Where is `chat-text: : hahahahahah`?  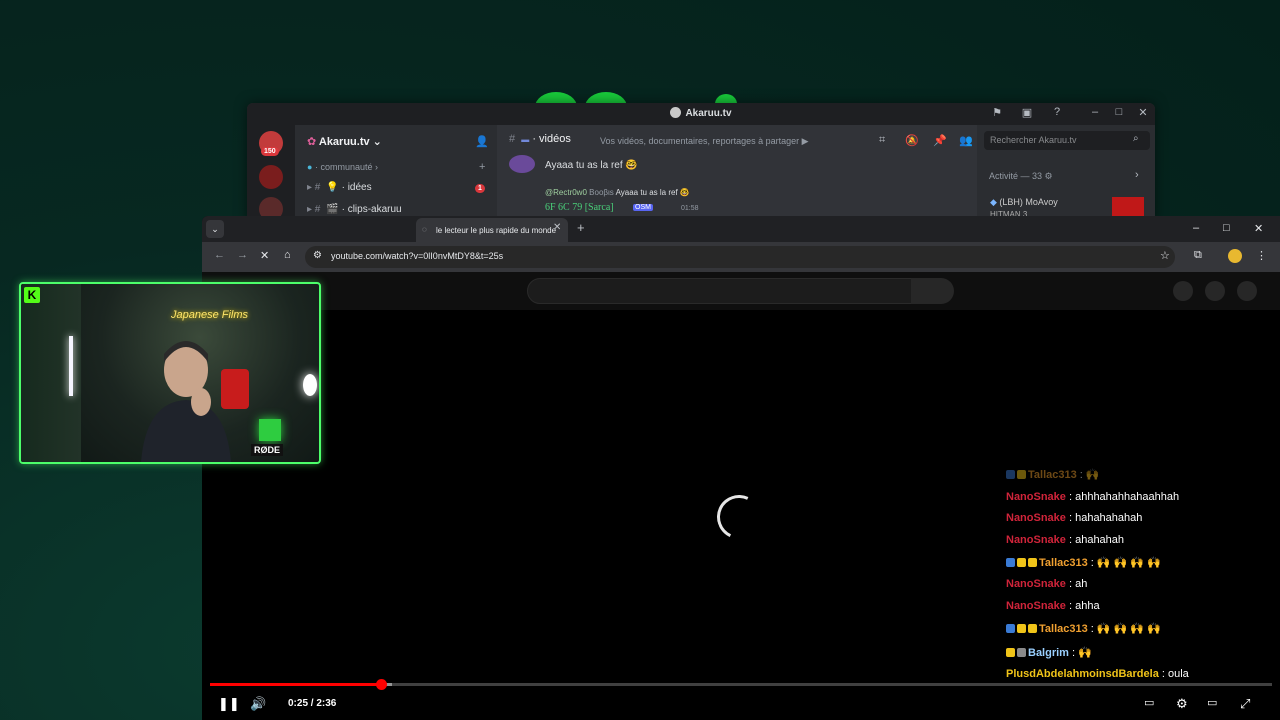
chat-text: : hahahahahah is located at coordinates (1104, 518).